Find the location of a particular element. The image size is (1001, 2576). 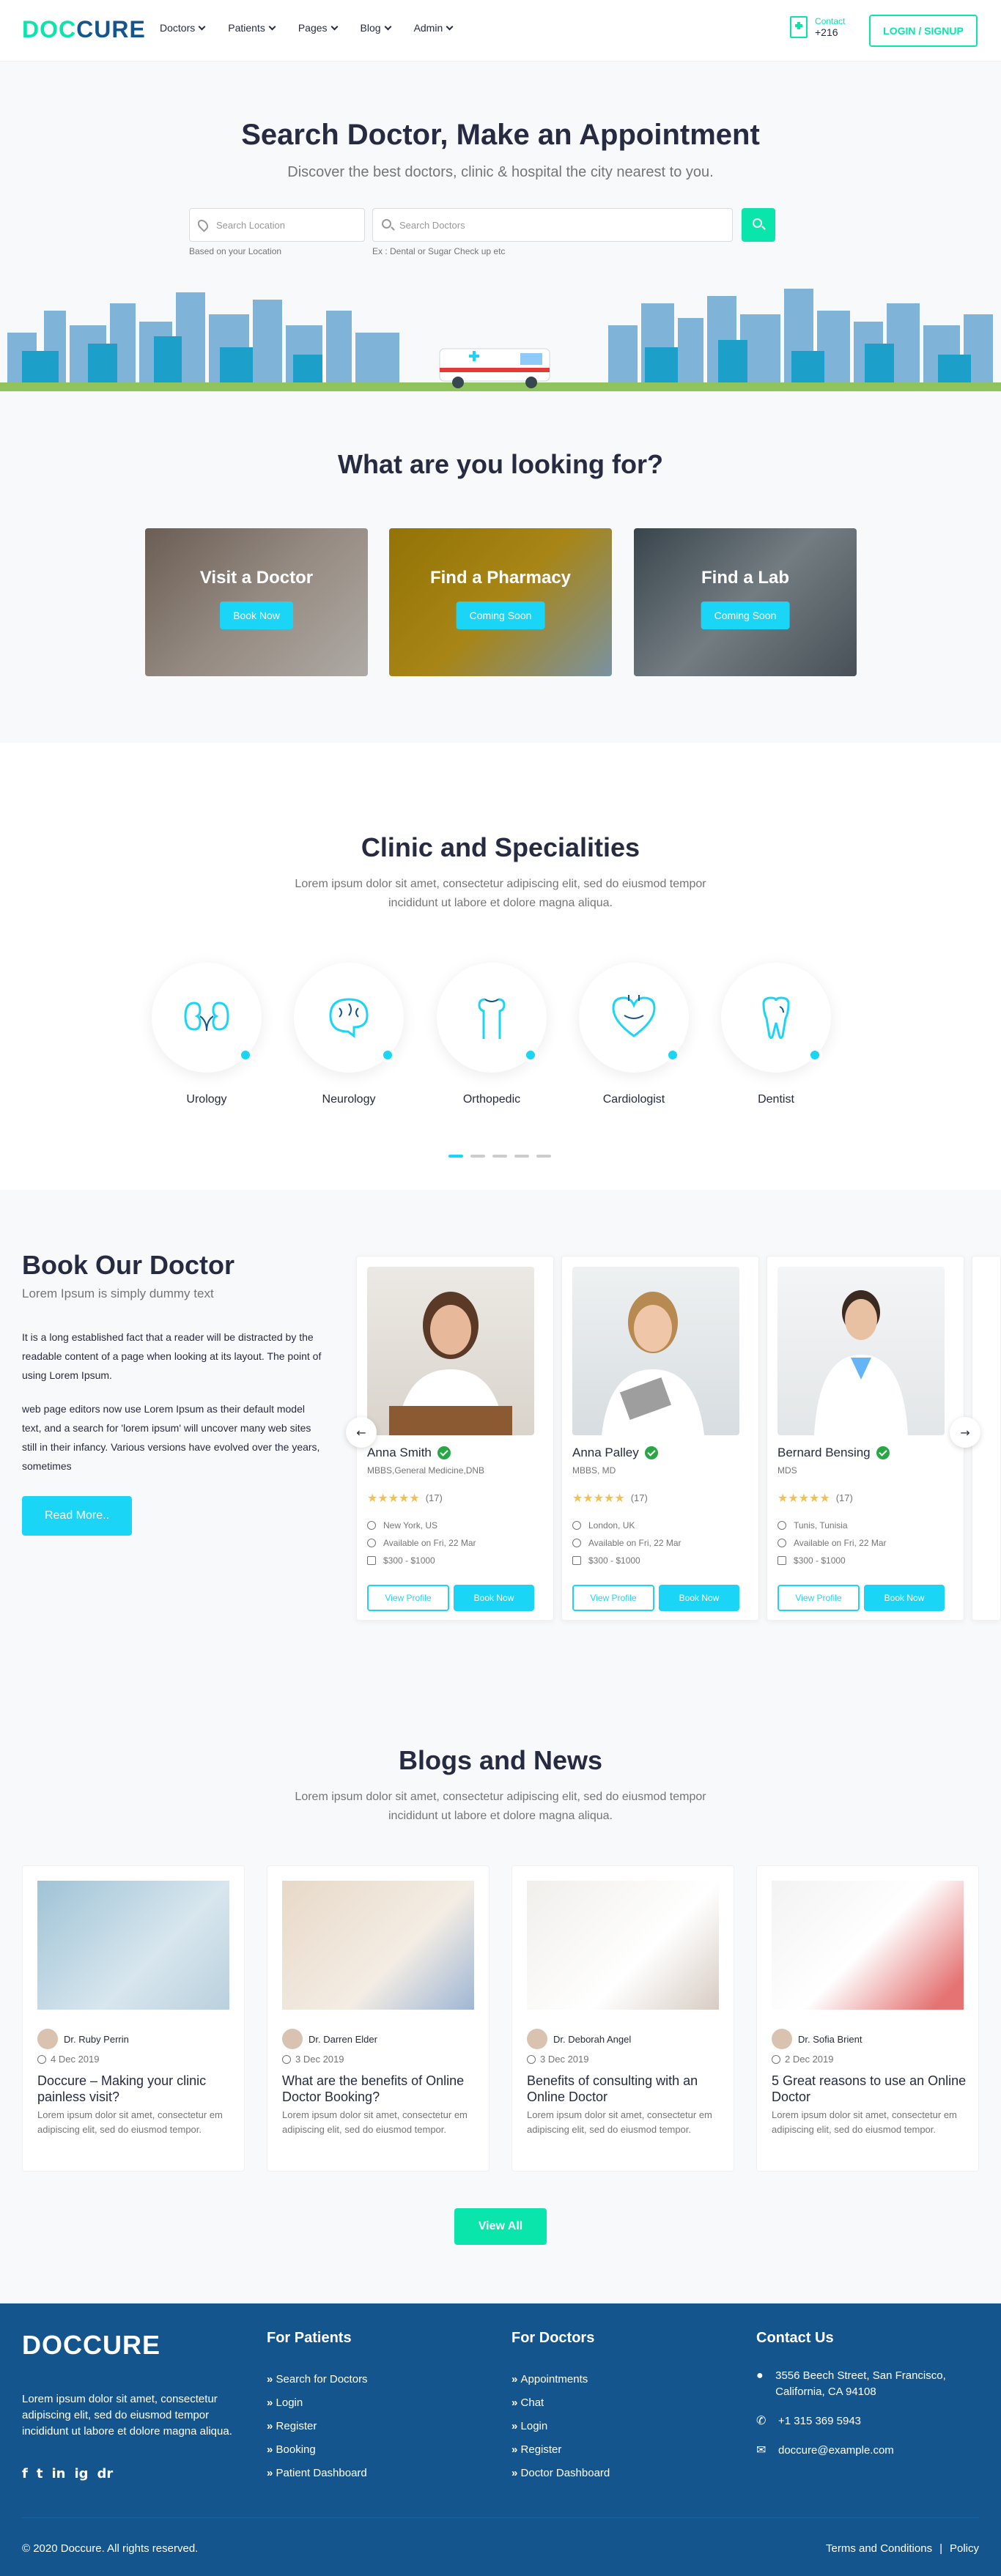

contact-label: Contact is located at coordinates (830, 21).